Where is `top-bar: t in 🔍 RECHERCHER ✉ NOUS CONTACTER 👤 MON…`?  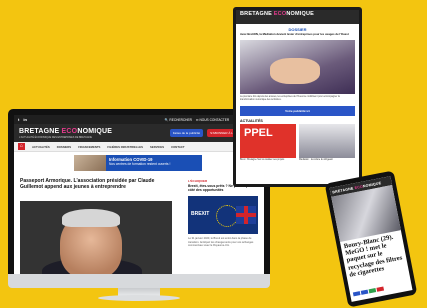 top-bar: t in 🔍 RECHERCHER ✉ NOUS CONTACTER 👤 MON… is located at coordinates (139, 119).